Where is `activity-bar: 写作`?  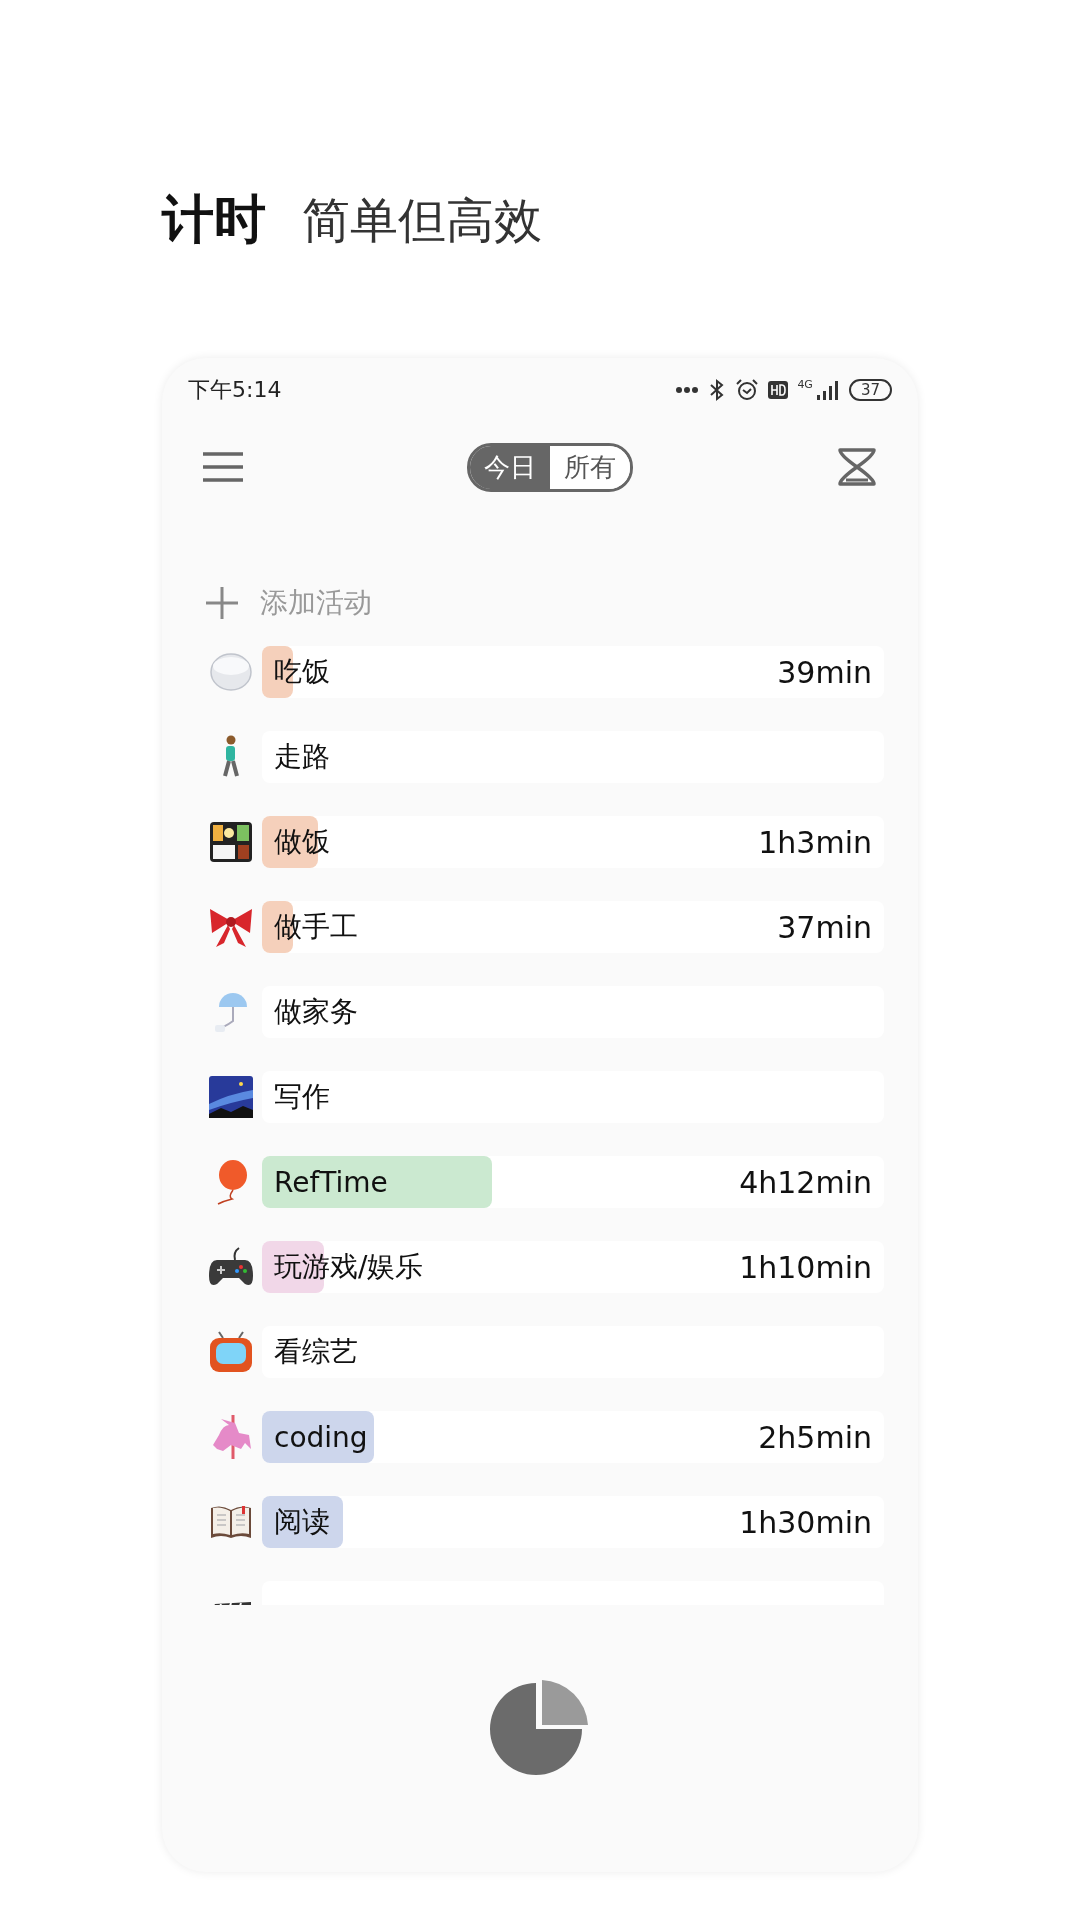 activity-bar: 写作 is located at coordinates (573, 1097).